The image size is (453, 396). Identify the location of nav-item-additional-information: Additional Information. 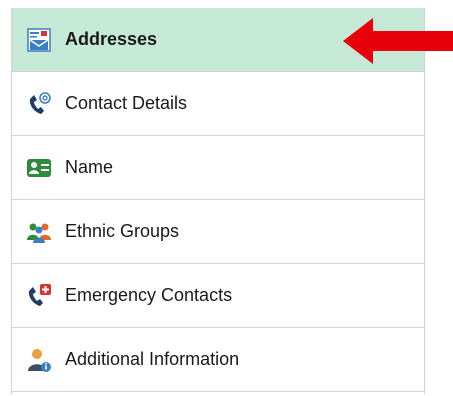
(218, 360).